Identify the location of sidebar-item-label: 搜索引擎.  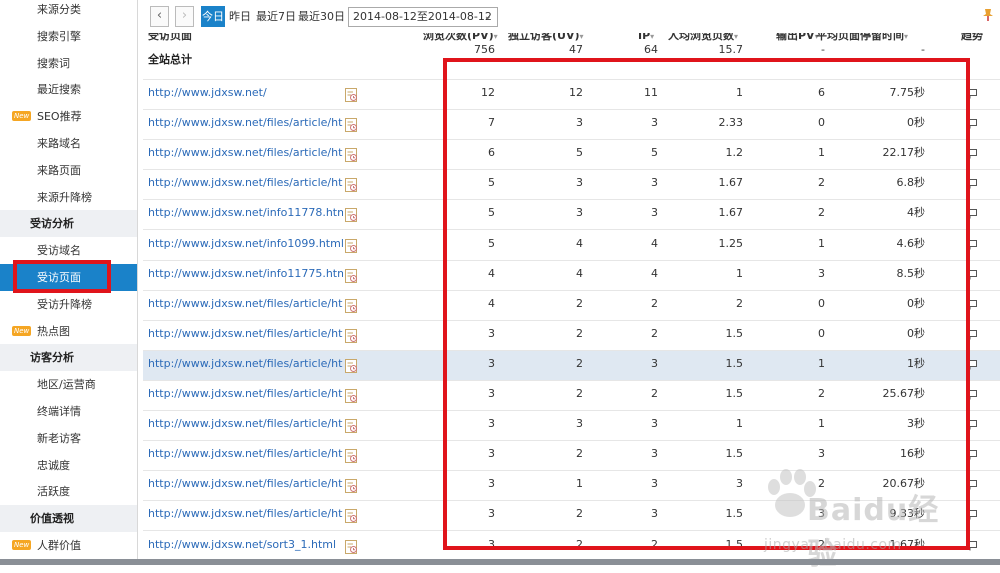
(59, 36).